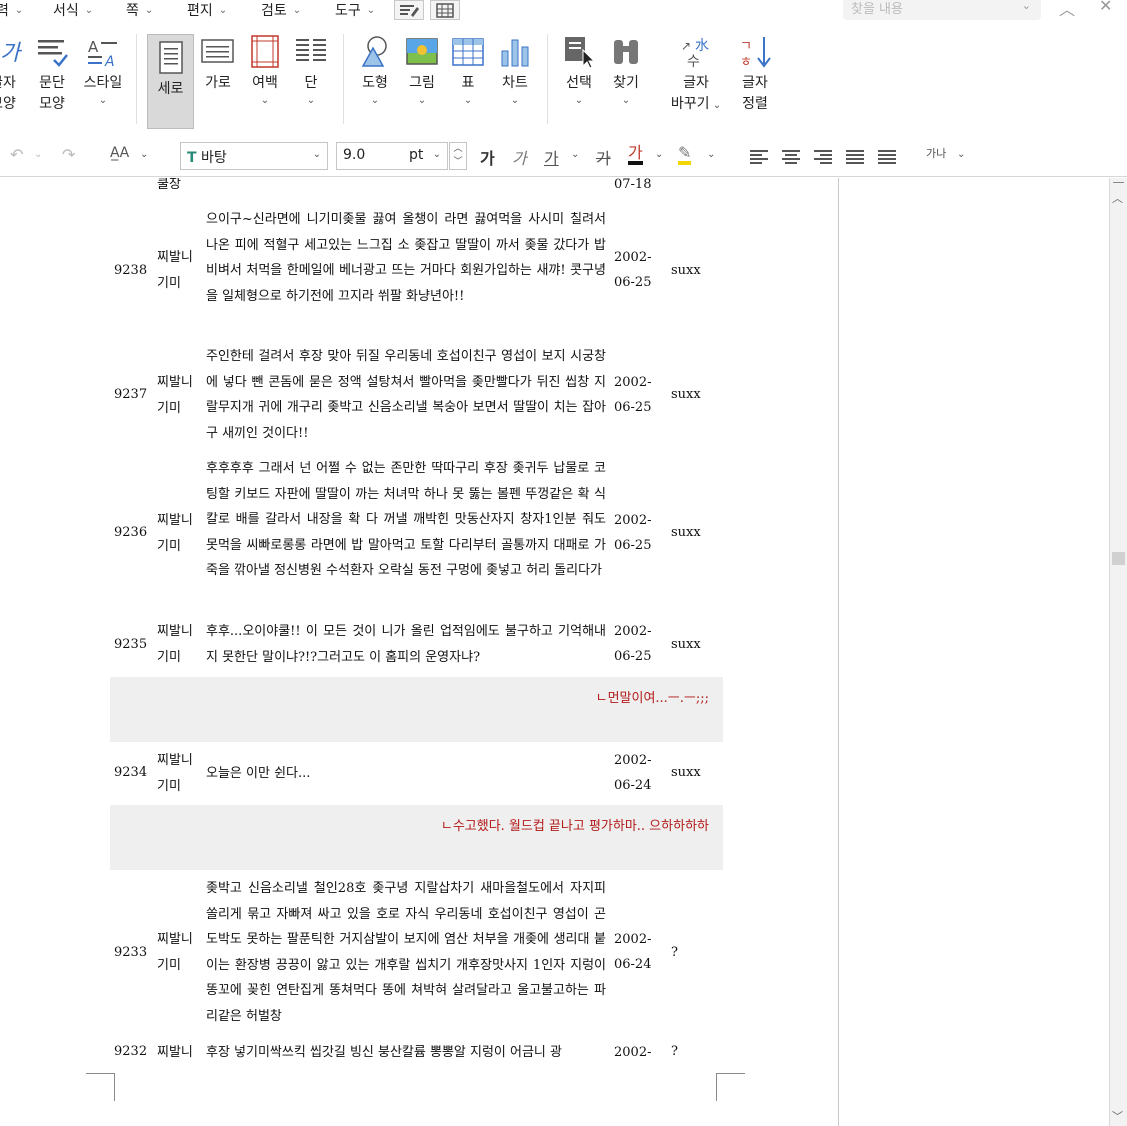  Describe the element at coordinates (103, 83) in the screenshot. I see `style-label: 스타일` at that location.